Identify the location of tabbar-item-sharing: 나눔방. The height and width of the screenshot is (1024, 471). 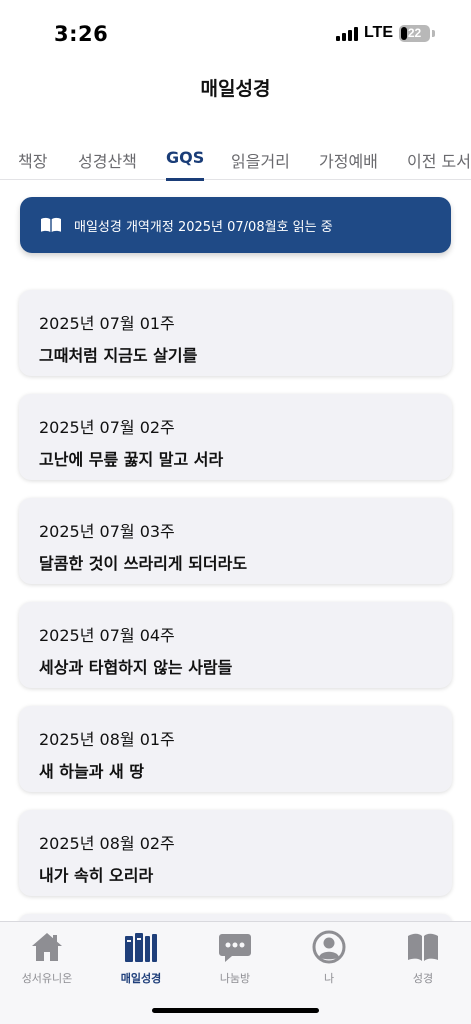
(235, 958).